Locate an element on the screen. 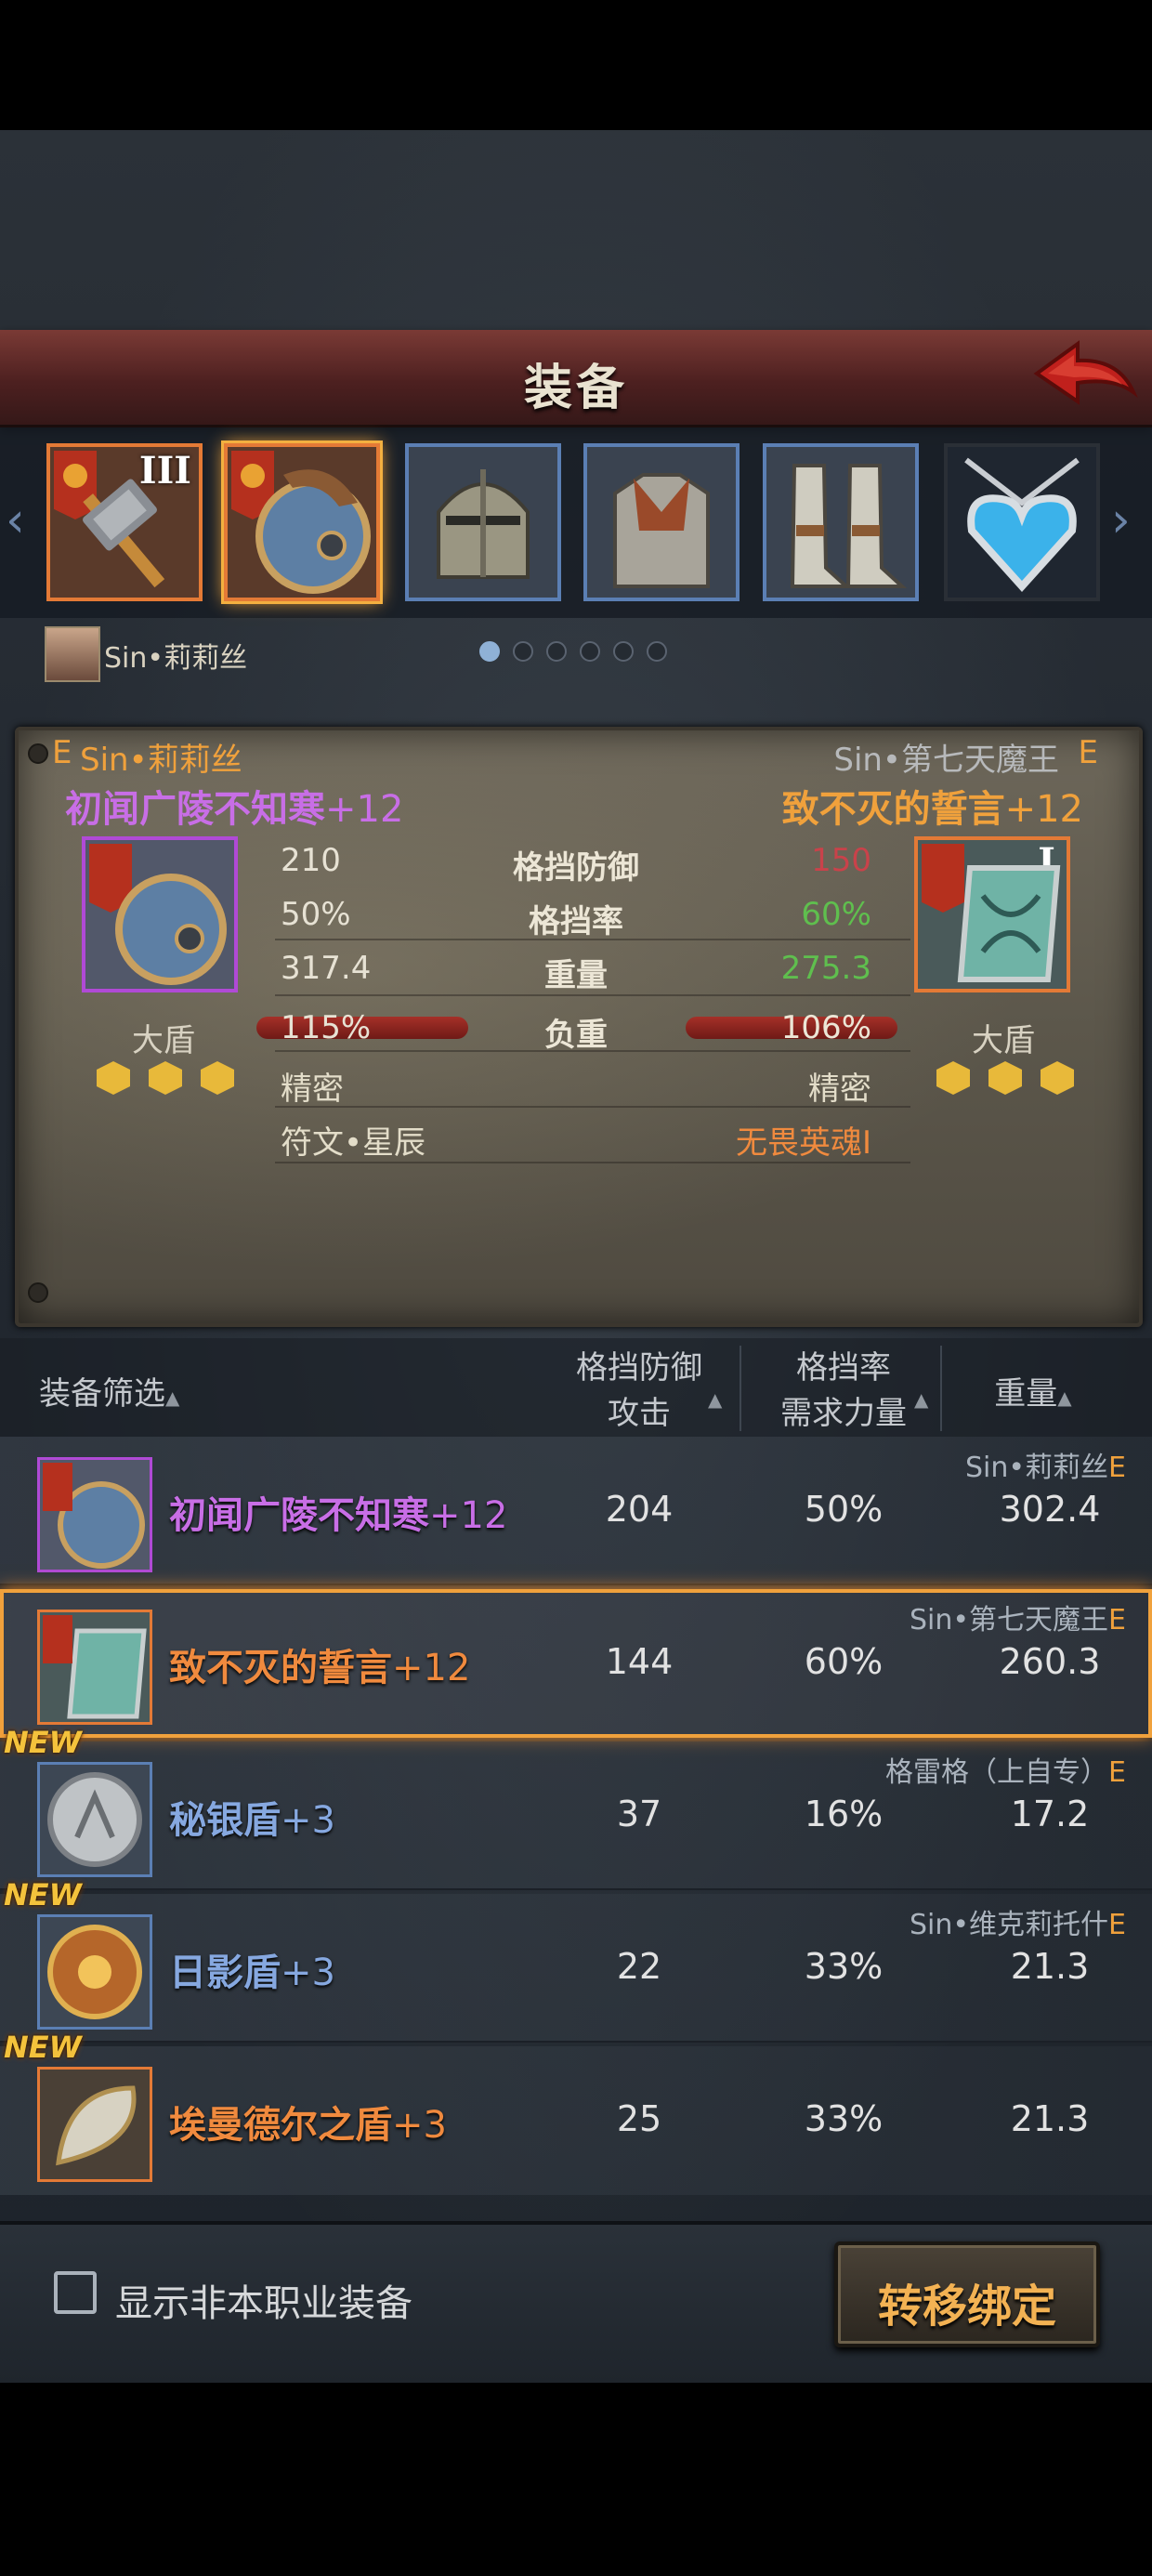 The height and width of the screenshot is (2576, 1152). page-title: 装备 is located at coordinates (575, 388).